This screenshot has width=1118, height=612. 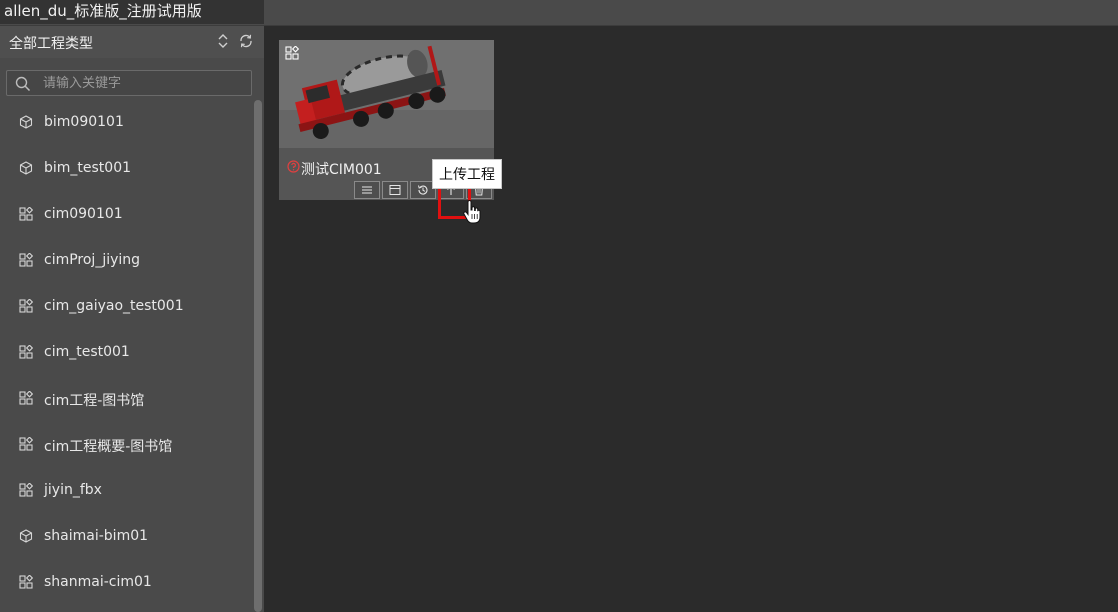 What do you see at coordinates (94, 401) in the screenshot?
I see `list-item-label: cim工程-图书馆` at bounding box center [94, 401].